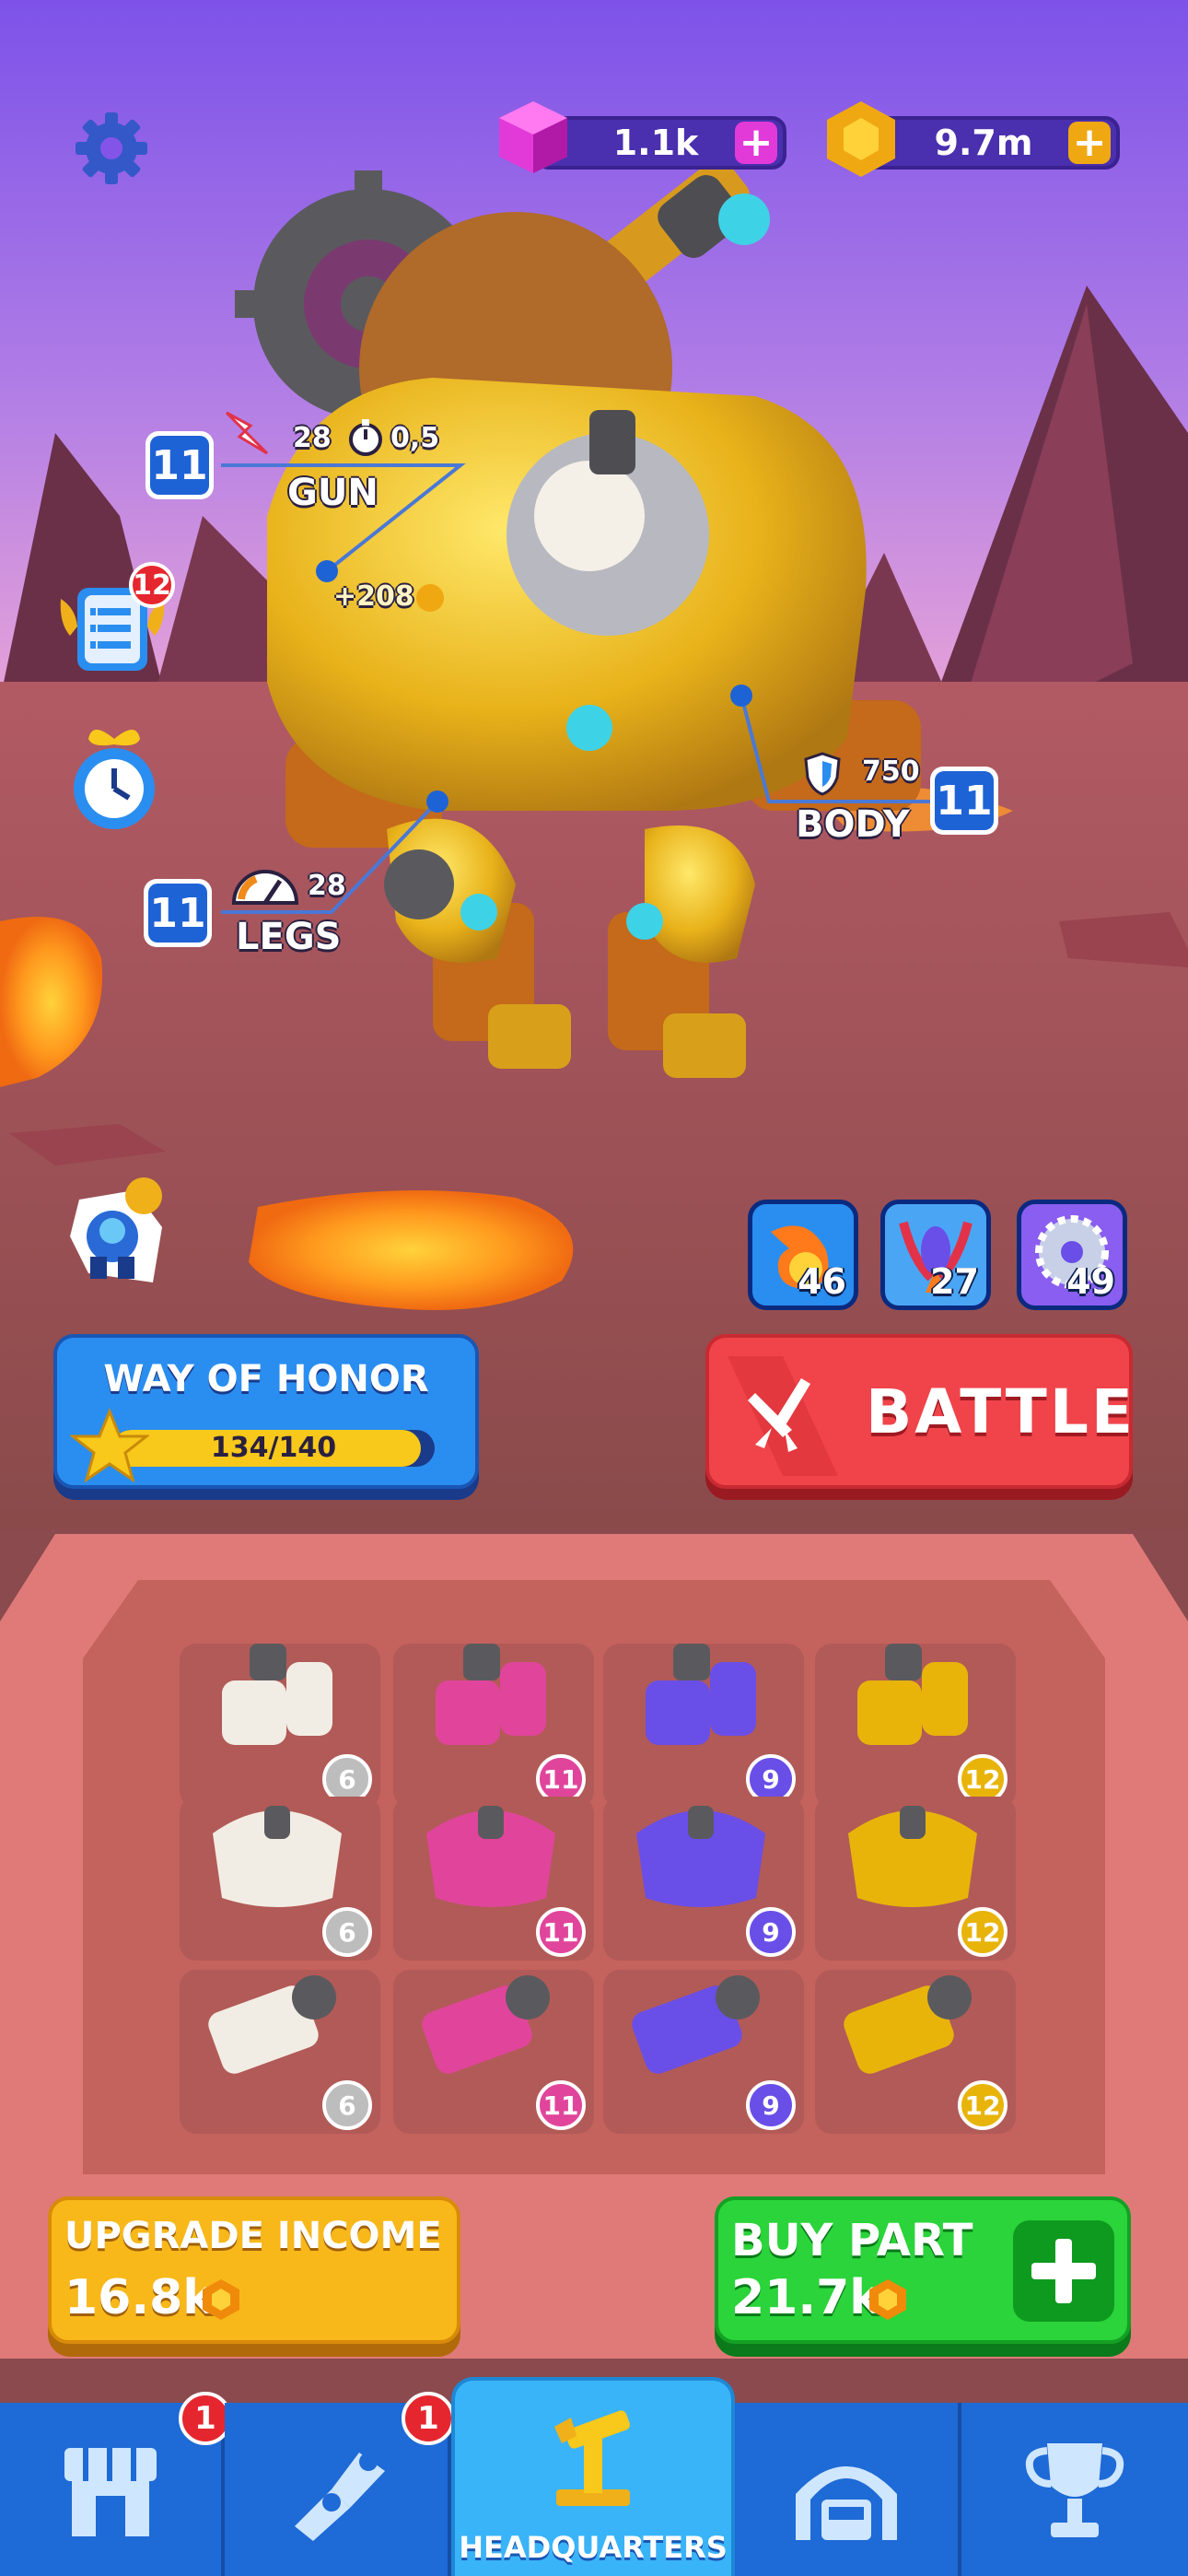 This screenshot has height=2576, width=1188. I want to click on settings-button, so click(111, 148).